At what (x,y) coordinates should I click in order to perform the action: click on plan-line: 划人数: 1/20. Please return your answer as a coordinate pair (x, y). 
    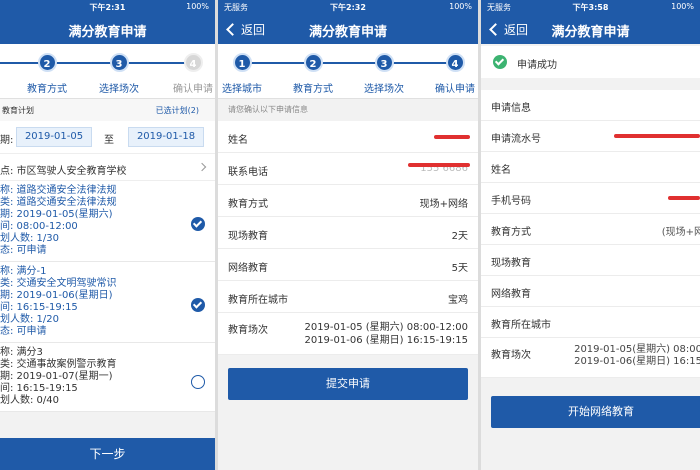
    Looking at the image, I should click on (30, 319).